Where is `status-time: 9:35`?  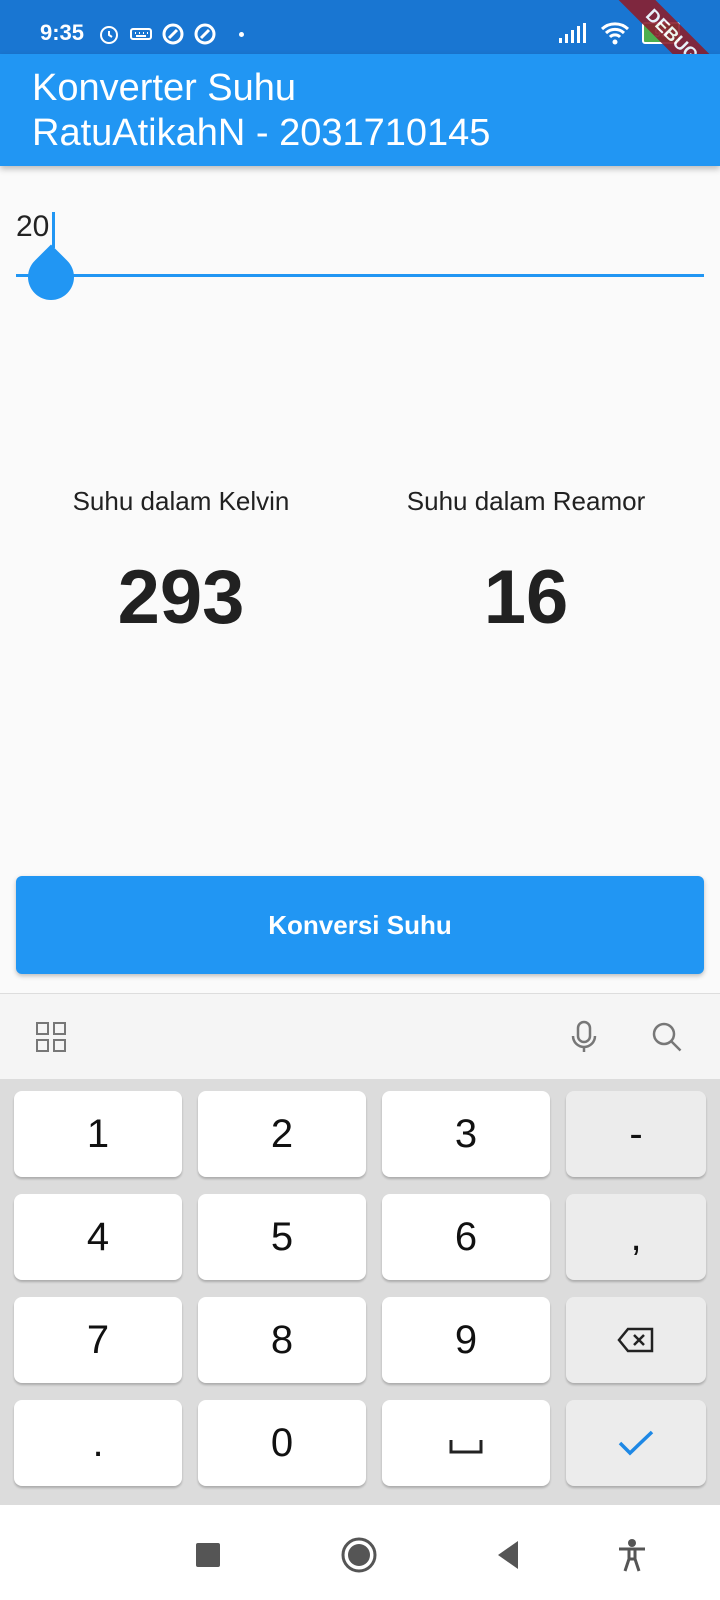 status-time: 9:35 is located at coordinates (62, 32).